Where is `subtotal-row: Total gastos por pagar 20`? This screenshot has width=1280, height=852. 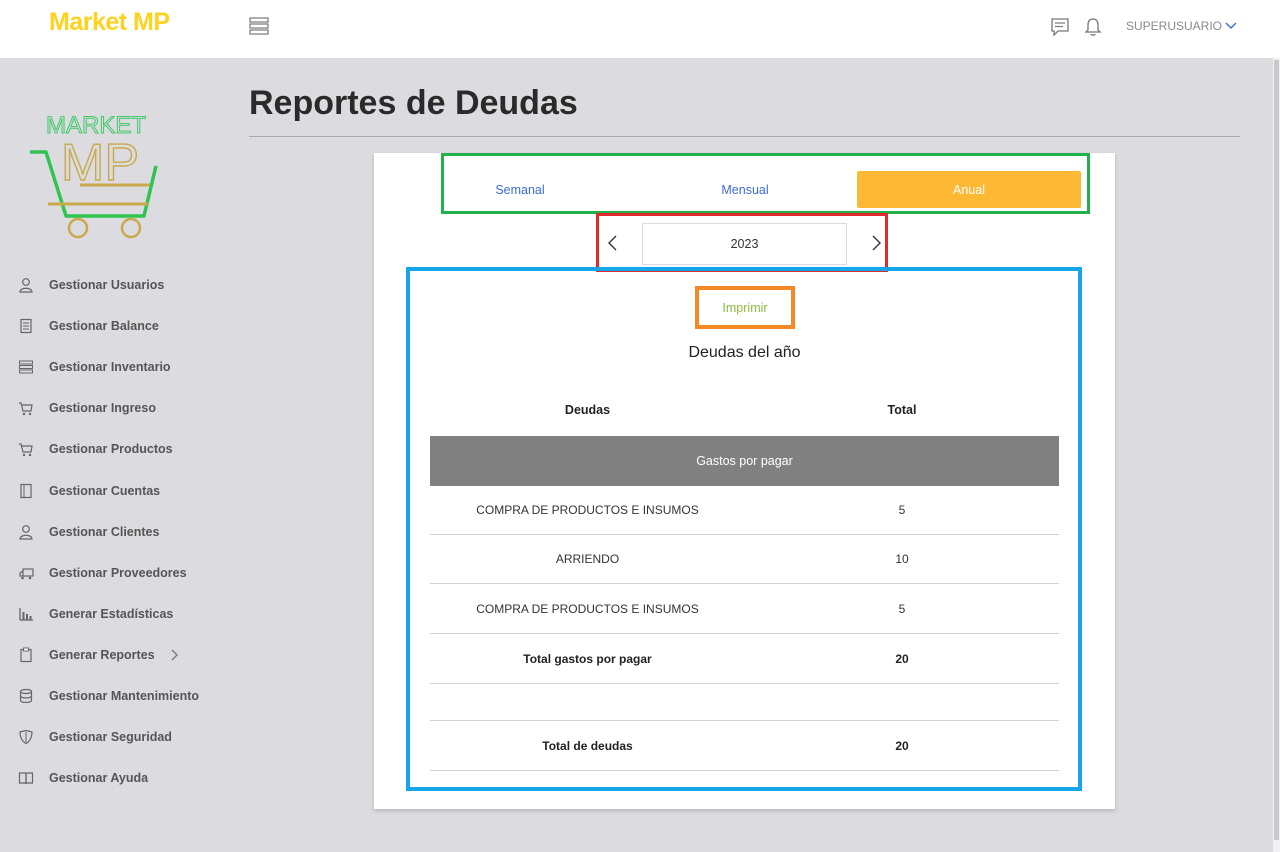 subtotal-row: Total gastos por pagar 20 is located at coordinates (744, 659).